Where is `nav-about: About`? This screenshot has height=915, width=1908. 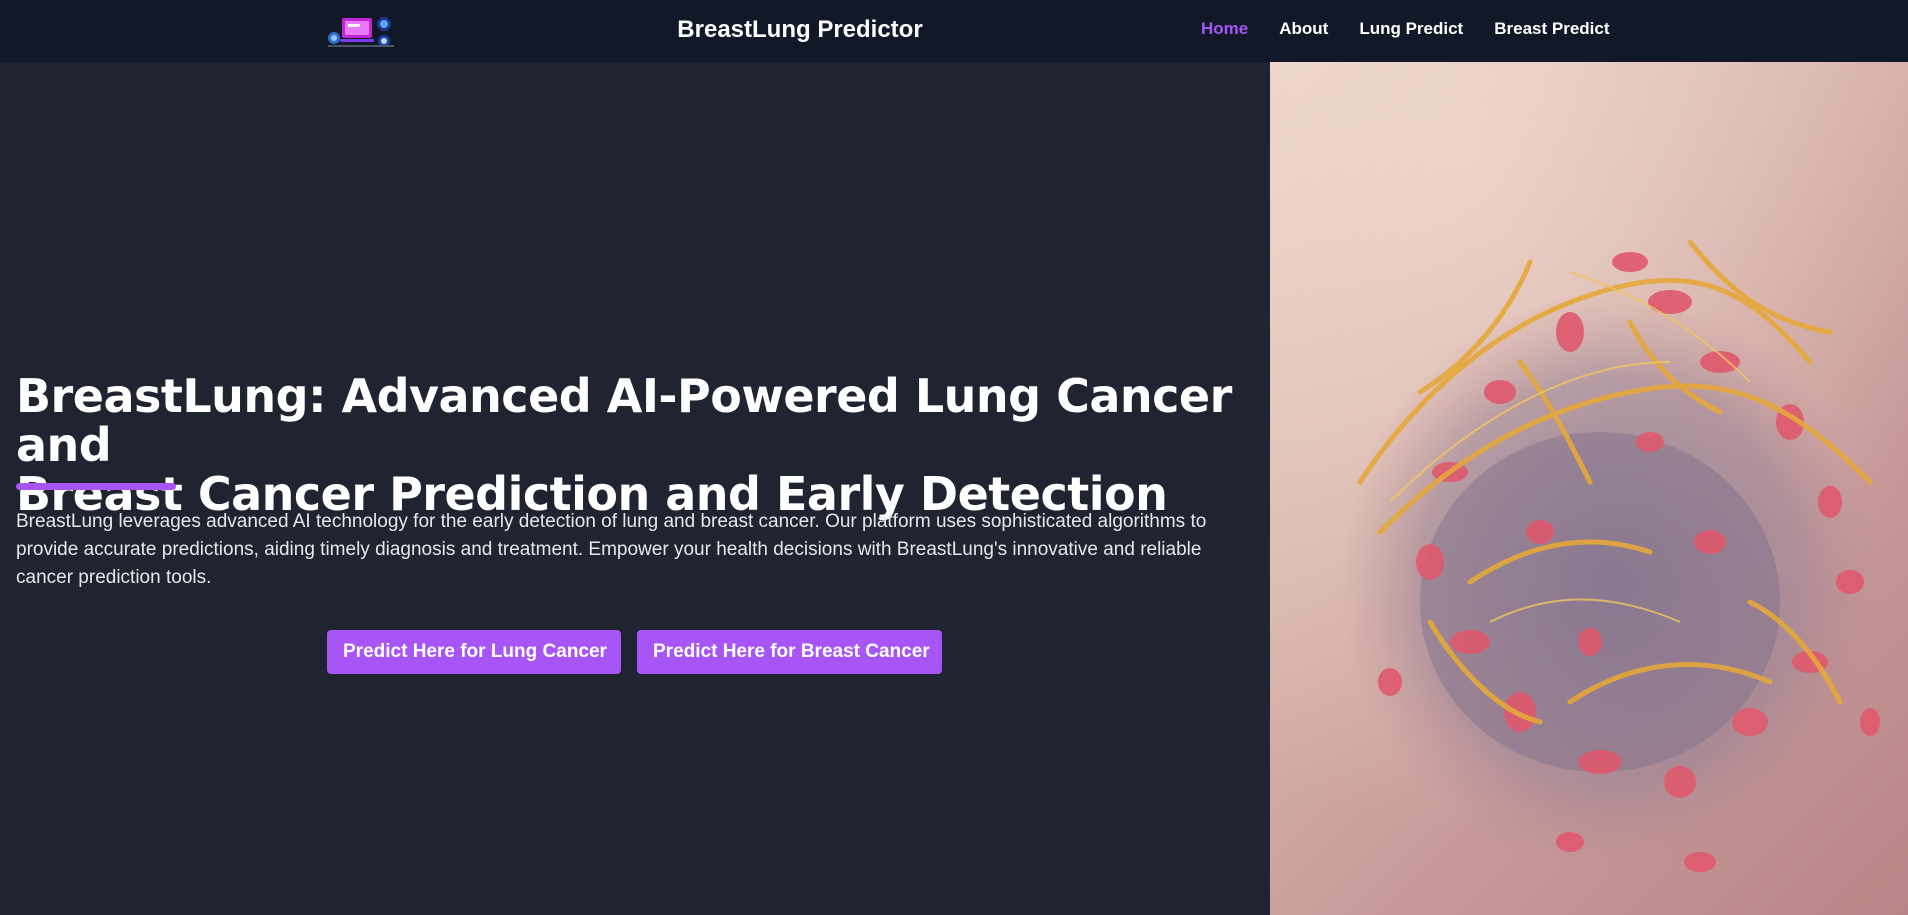 nav-about: About is located at coordinates (1303, 29).